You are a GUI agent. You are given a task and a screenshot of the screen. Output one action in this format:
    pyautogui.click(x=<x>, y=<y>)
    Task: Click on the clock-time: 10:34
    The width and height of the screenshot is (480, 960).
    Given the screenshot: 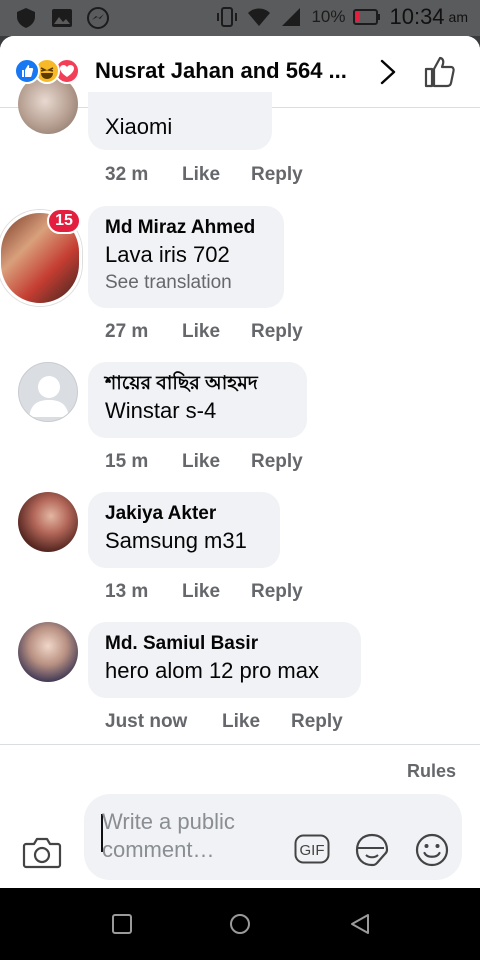 What is the action you would take?
    pyautogui.click(x=417, y=16)
    